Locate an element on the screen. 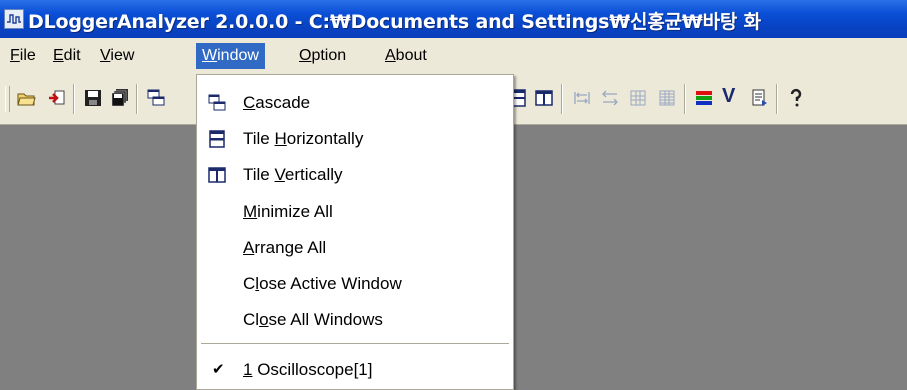  menu-item-mnemonic: M is located at coordinates (250, 211).